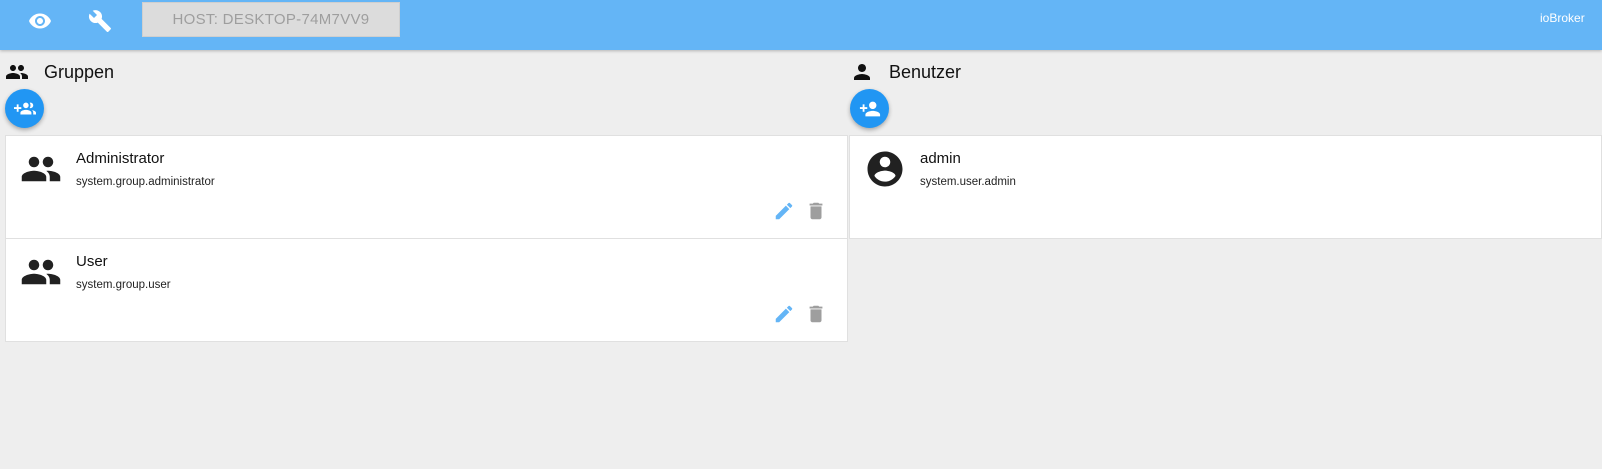  Describe the element at coordinates (426, 187) in the screenshot. I see `group-card: Administrator system.group.administrator` at that location.